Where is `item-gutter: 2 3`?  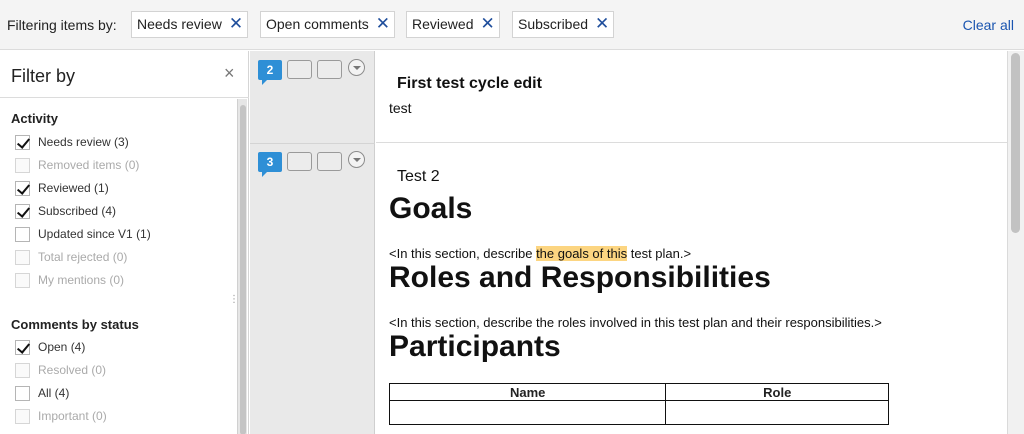 item-gutter: 2 3 is located at coordinates (312, 242).